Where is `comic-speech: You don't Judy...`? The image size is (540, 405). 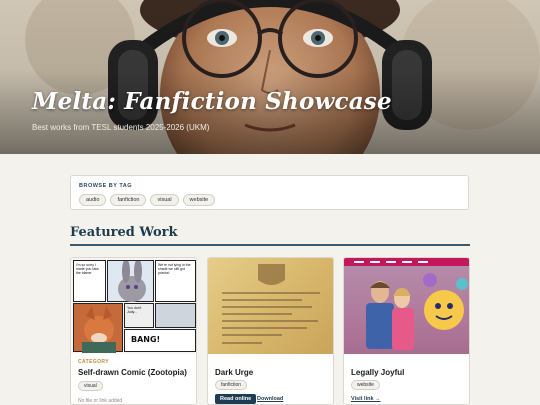 comic-speech: You don't Judy... is located at coordinates (134, 310).